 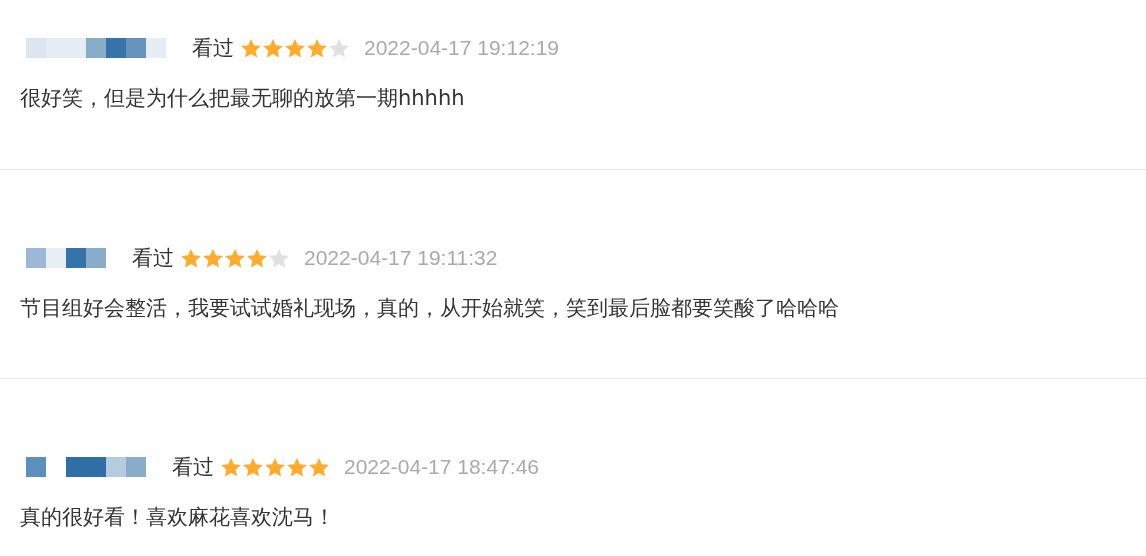 What do you see at coordinates (243, 98) in the screenshot?
I see `comment-text: 很好笑，但是为什么把最无聊的放第一期hhhhh` at bounding box center [243, 98].